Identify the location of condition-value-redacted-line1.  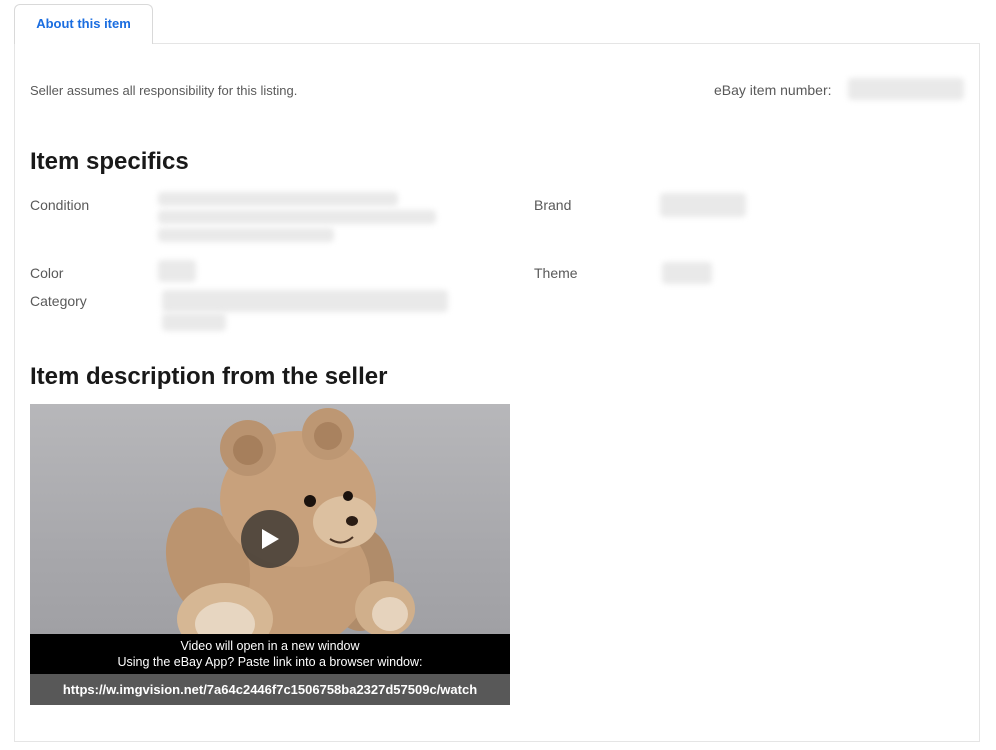
(278, 199).